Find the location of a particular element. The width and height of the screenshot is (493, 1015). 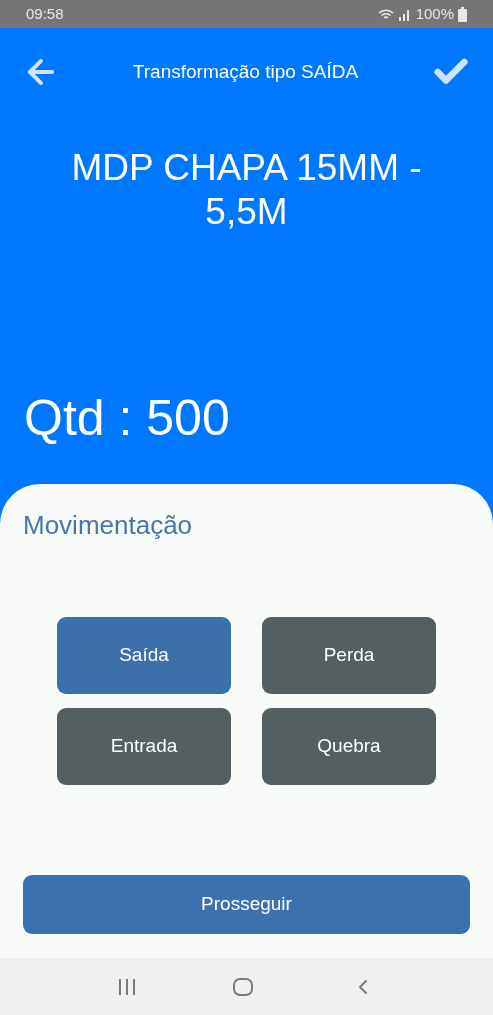

movement-option: Saída is located at coordinates (144, 655).